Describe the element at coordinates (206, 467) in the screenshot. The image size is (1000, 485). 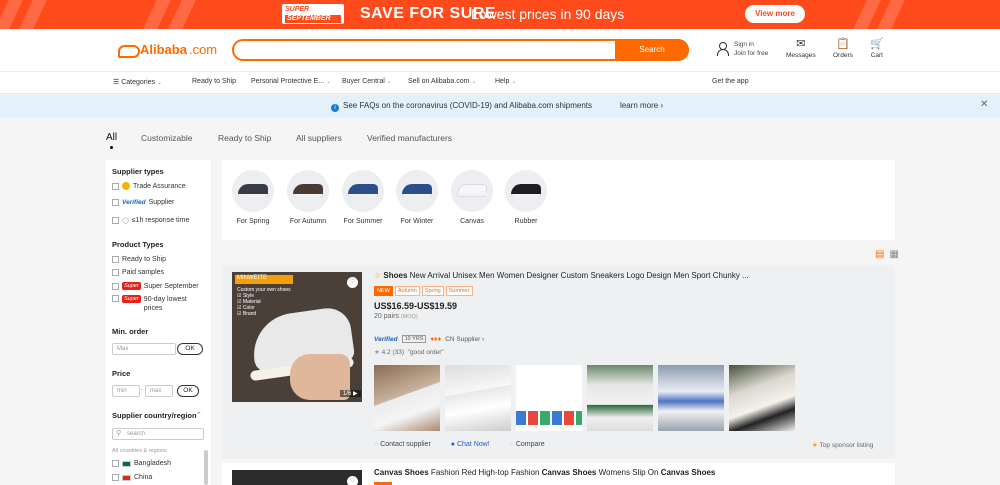
I see `country-list-scrollbar` at that location.